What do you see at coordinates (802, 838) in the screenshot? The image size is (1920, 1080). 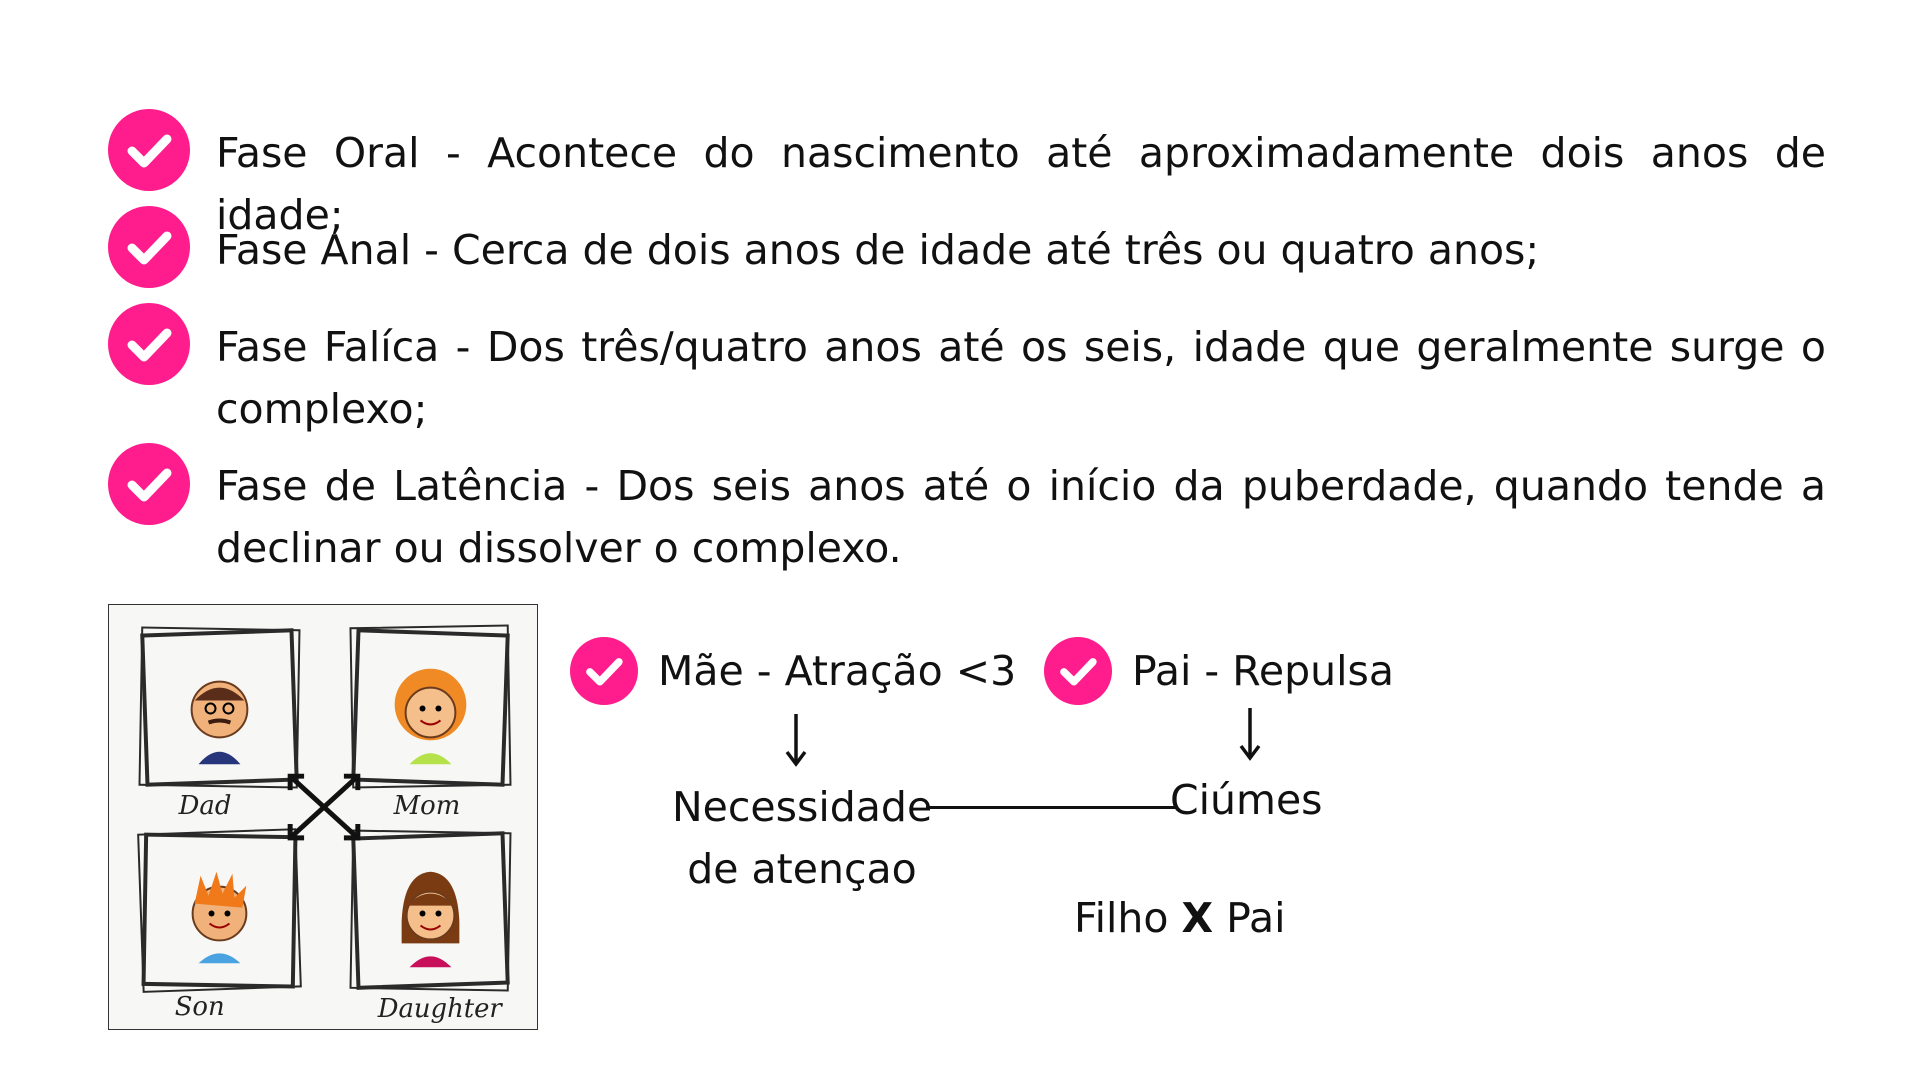 I see `necessidade-label: Necessidade de atençao` at bounding box center [802, 838].